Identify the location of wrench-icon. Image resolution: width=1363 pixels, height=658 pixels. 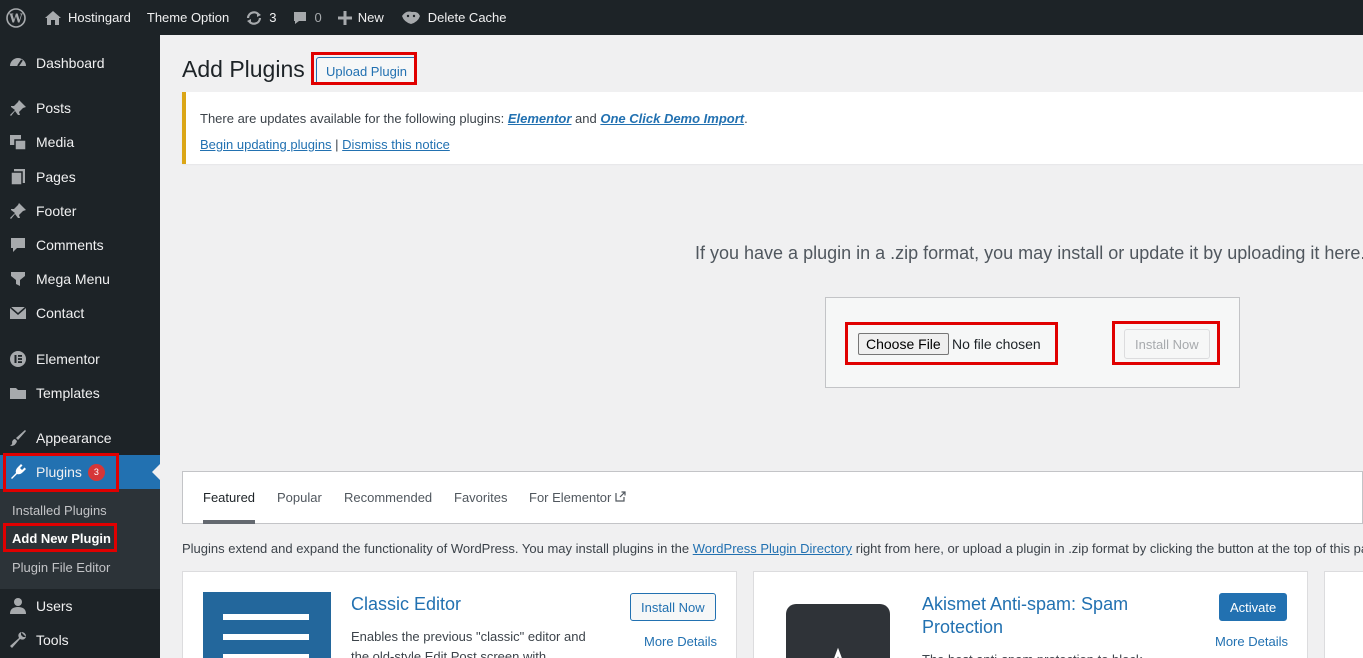
(18, 640).